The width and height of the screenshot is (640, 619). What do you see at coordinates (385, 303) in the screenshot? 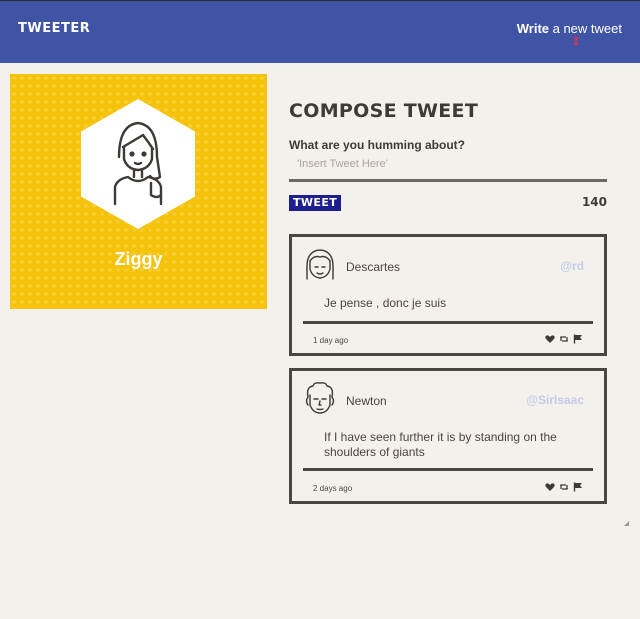
I see `tweet-text: Je pense , donc je suis` at bounding box center [385, 303].